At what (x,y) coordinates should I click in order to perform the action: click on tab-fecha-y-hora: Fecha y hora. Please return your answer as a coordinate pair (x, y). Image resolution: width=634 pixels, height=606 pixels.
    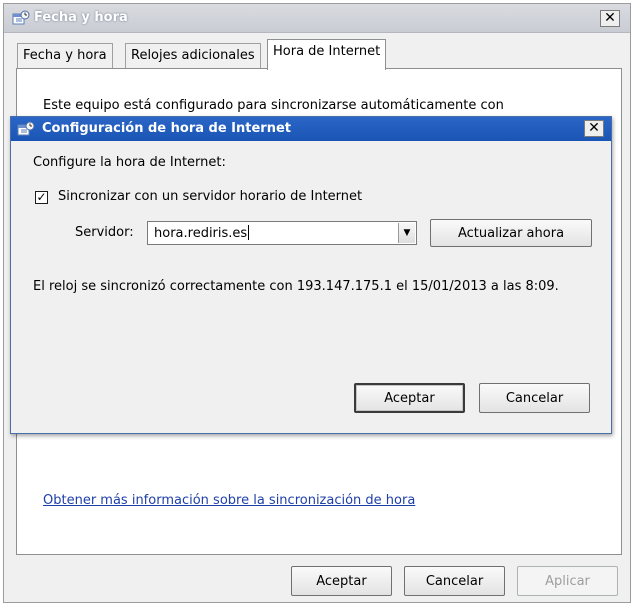
    Looking at the image, I should click on (65, 56).